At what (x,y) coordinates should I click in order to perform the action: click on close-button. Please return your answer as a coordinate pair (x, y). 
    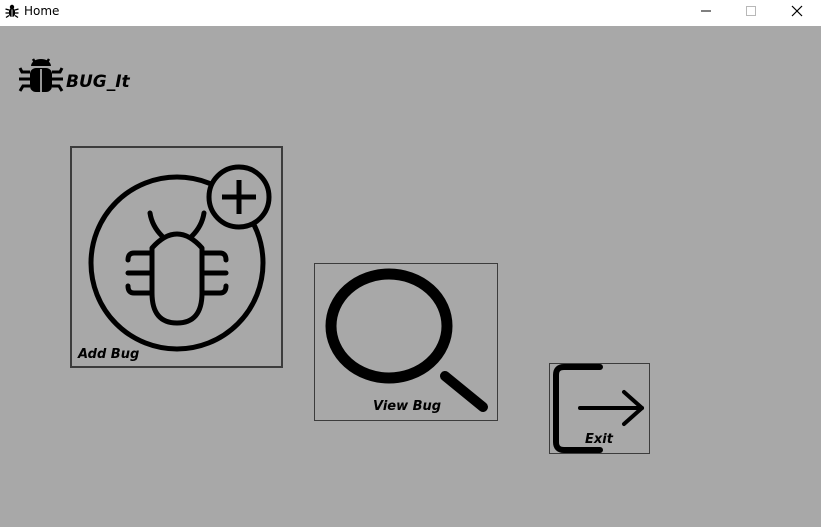
    Looking at the image, I should click on (797, 11).